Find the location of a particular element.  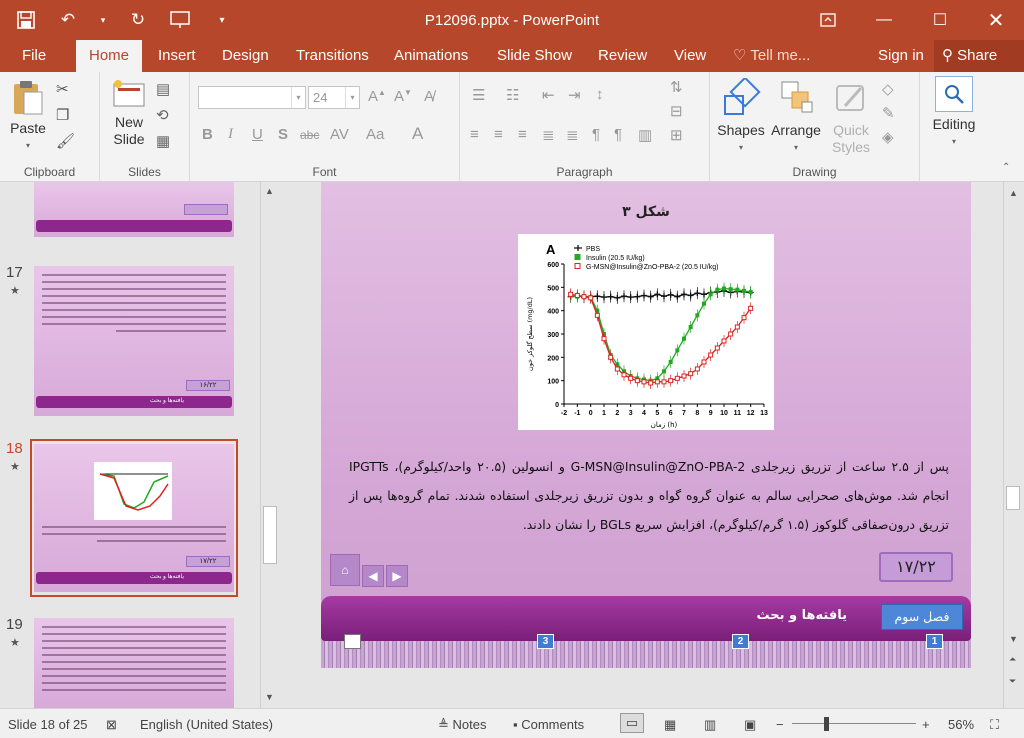

layout-icon: ▤ is located at coordinates (163, 89).